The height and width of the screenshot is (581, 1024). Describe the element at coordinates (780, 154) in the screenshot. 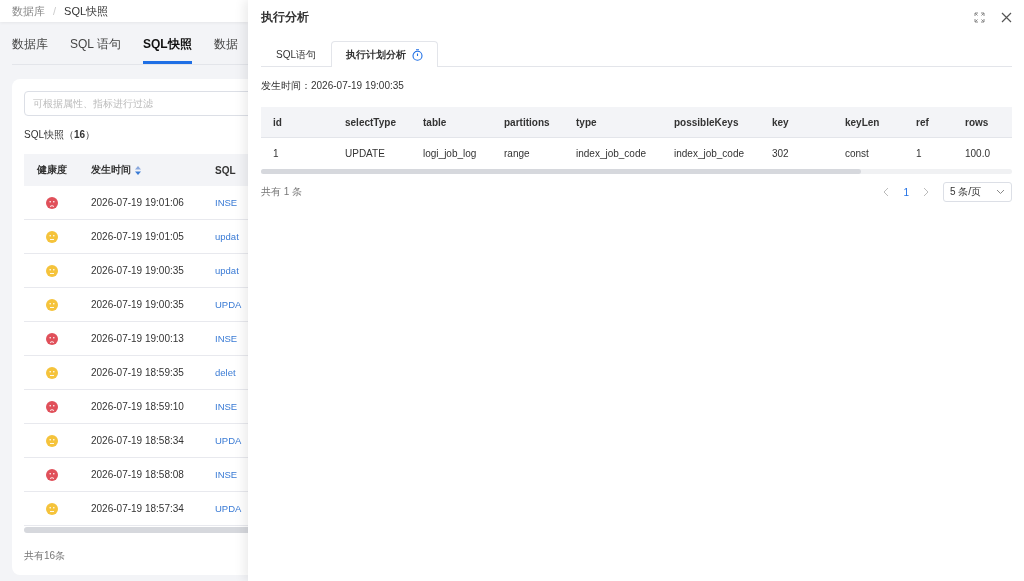

I see `table-cell-text: 302` at that location.